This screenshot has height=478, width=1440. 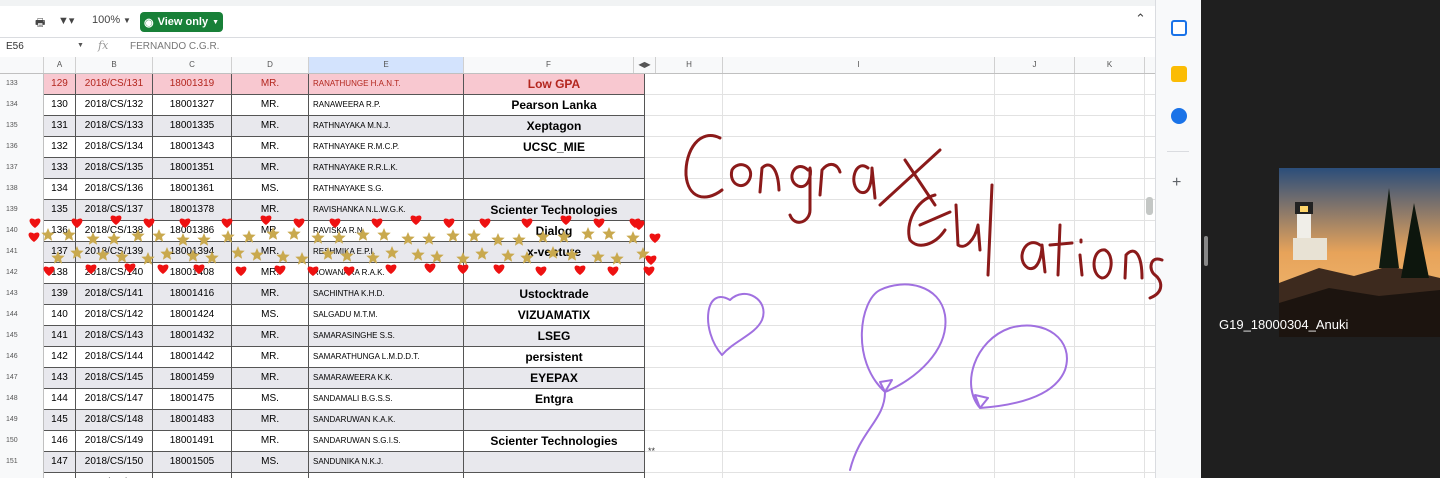 I want to click on cell-company: UCSC_MIE, so click(x=554, y=147).